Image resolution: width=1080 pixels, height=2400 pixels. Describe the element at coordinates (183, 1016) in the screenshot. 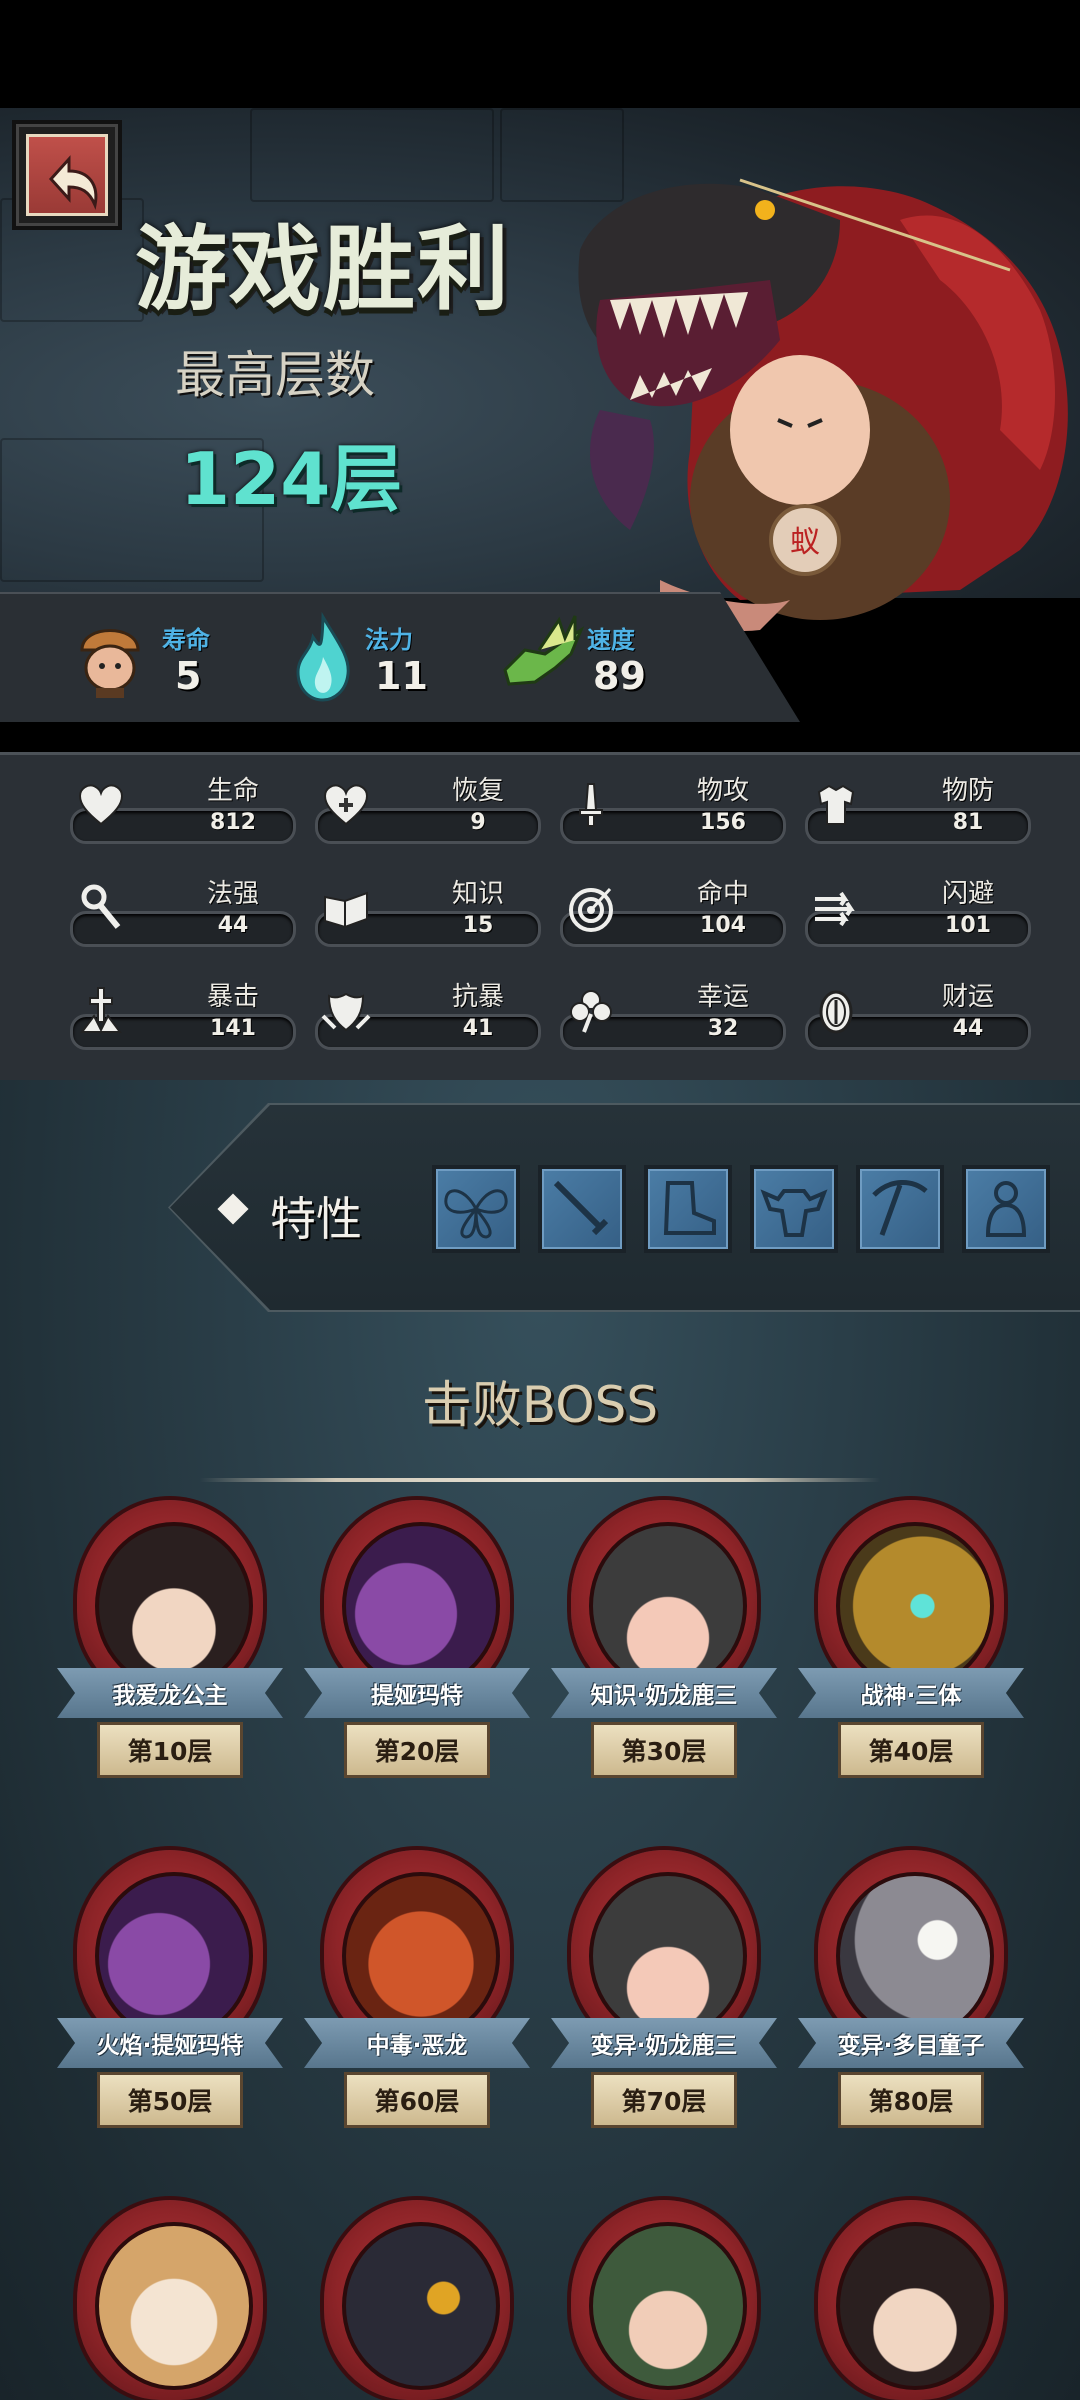

I see `attr-crit: 暴击 141` at that location.